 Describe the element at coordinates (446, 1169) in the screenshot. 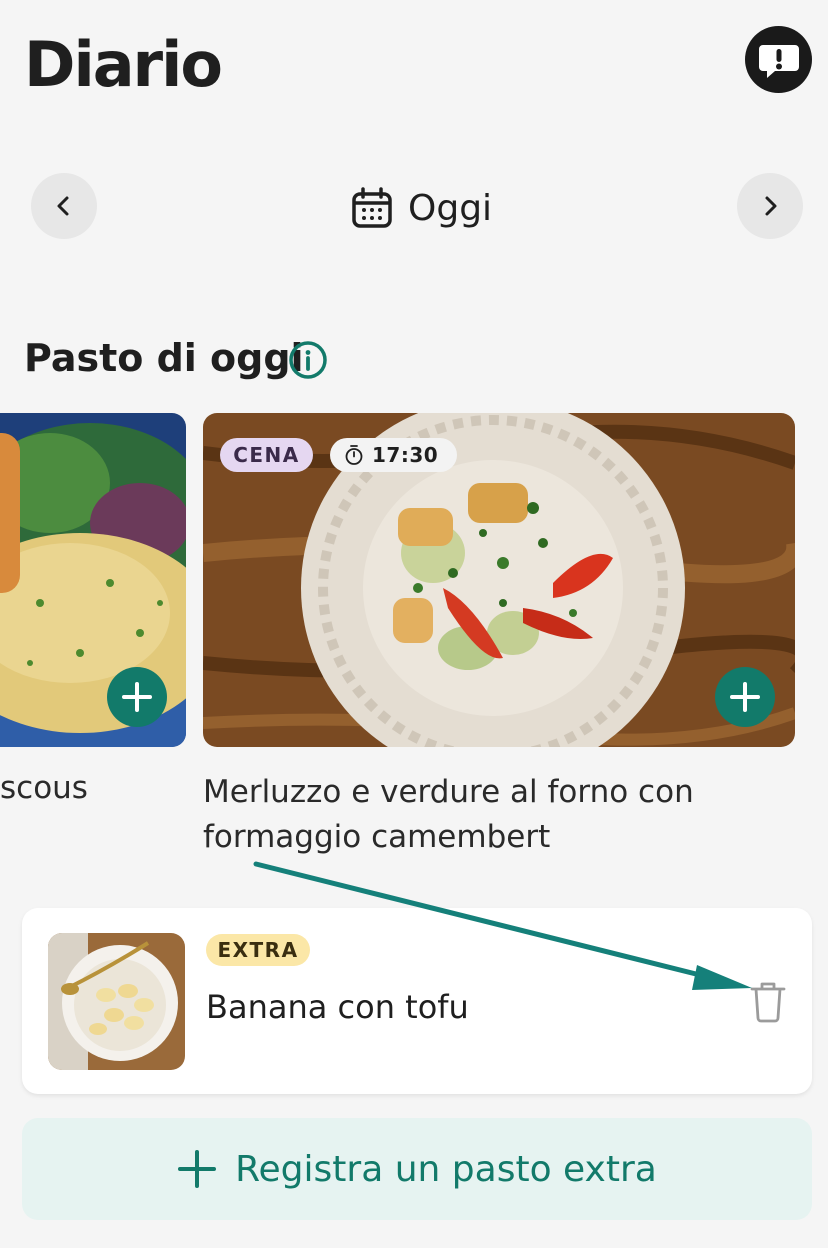

I see `register-extra-meal-label: Registra un pasto extra` at that location.